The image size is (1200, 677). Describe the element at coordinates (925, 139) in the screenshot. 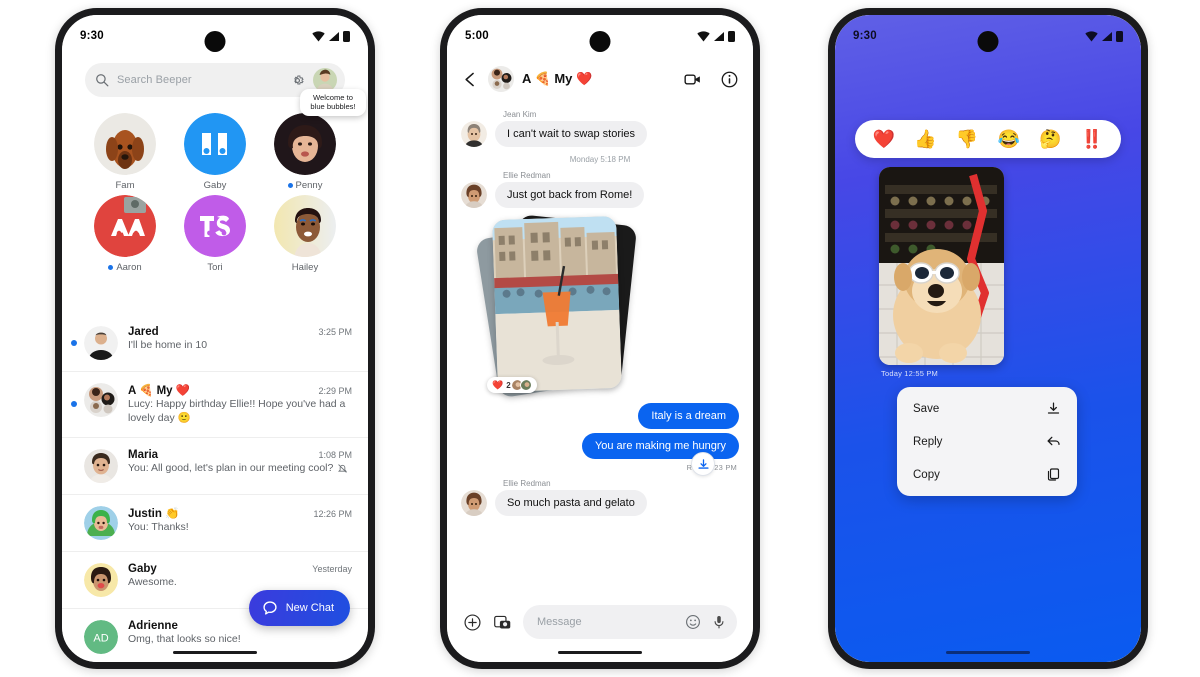

I see `reaction-thumbs-up-icon: 👍` at that location.